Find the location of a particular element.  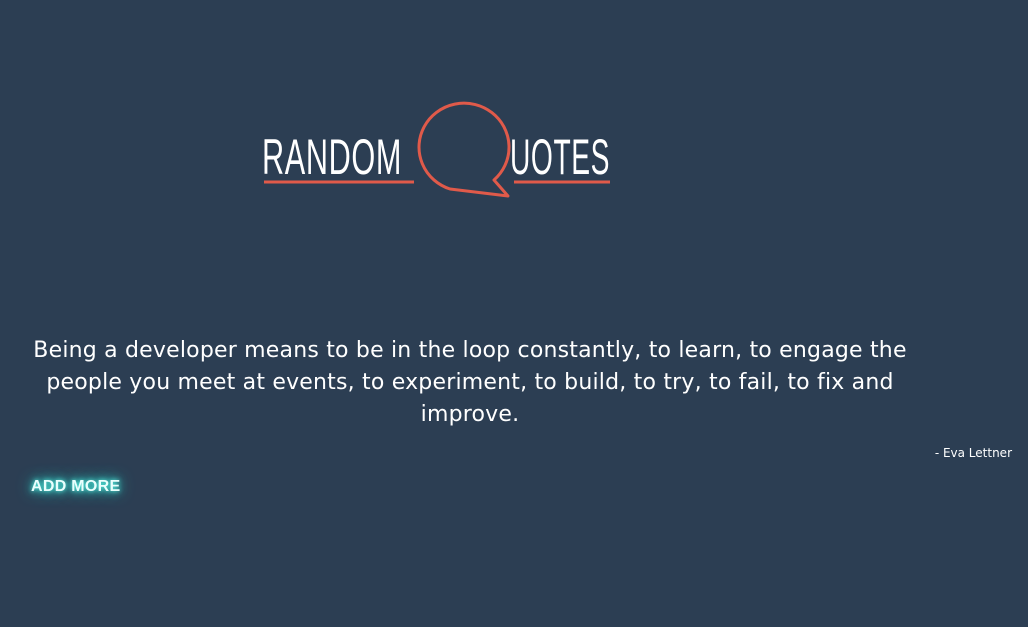

logo: RANDOM UOTES is located at coordinates (438, 148).